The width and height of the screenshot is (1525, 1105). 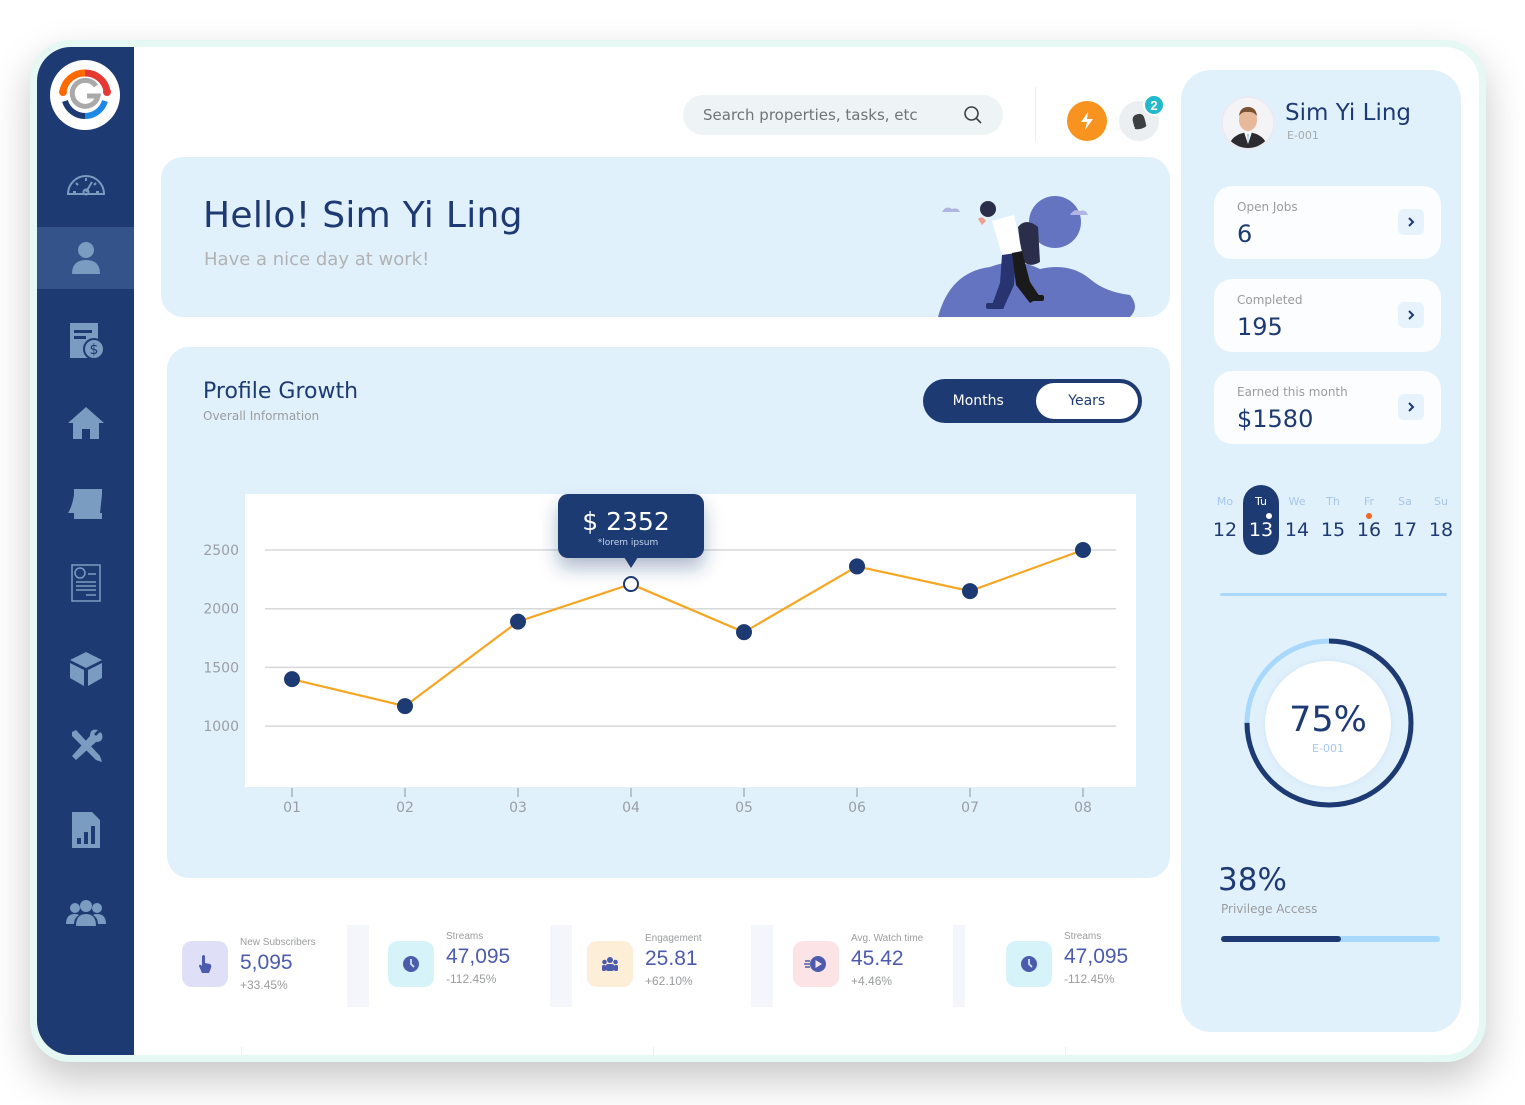 I want to click on day-name: Mo, so click(x=1225, y=501).